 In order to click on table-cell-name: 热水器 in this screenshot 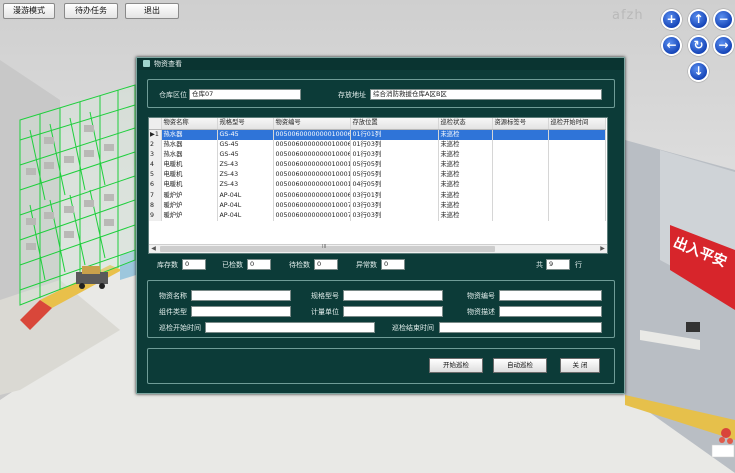, I will do `click(189, 134)`.